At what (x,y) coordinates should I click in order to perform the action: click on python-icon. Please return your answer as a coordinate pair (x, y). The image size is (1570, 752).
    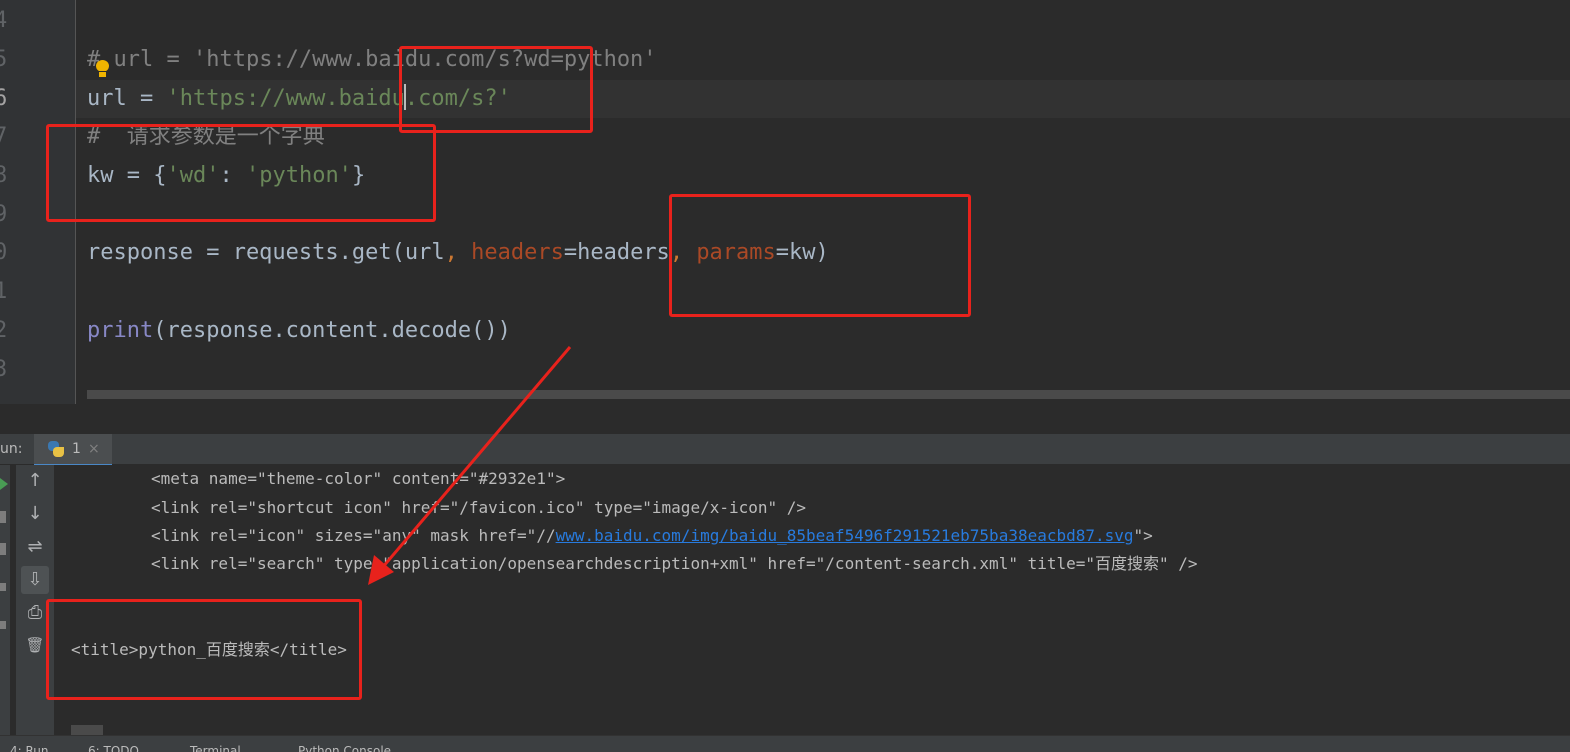
    Looking at the image, I should click on (56, 449).